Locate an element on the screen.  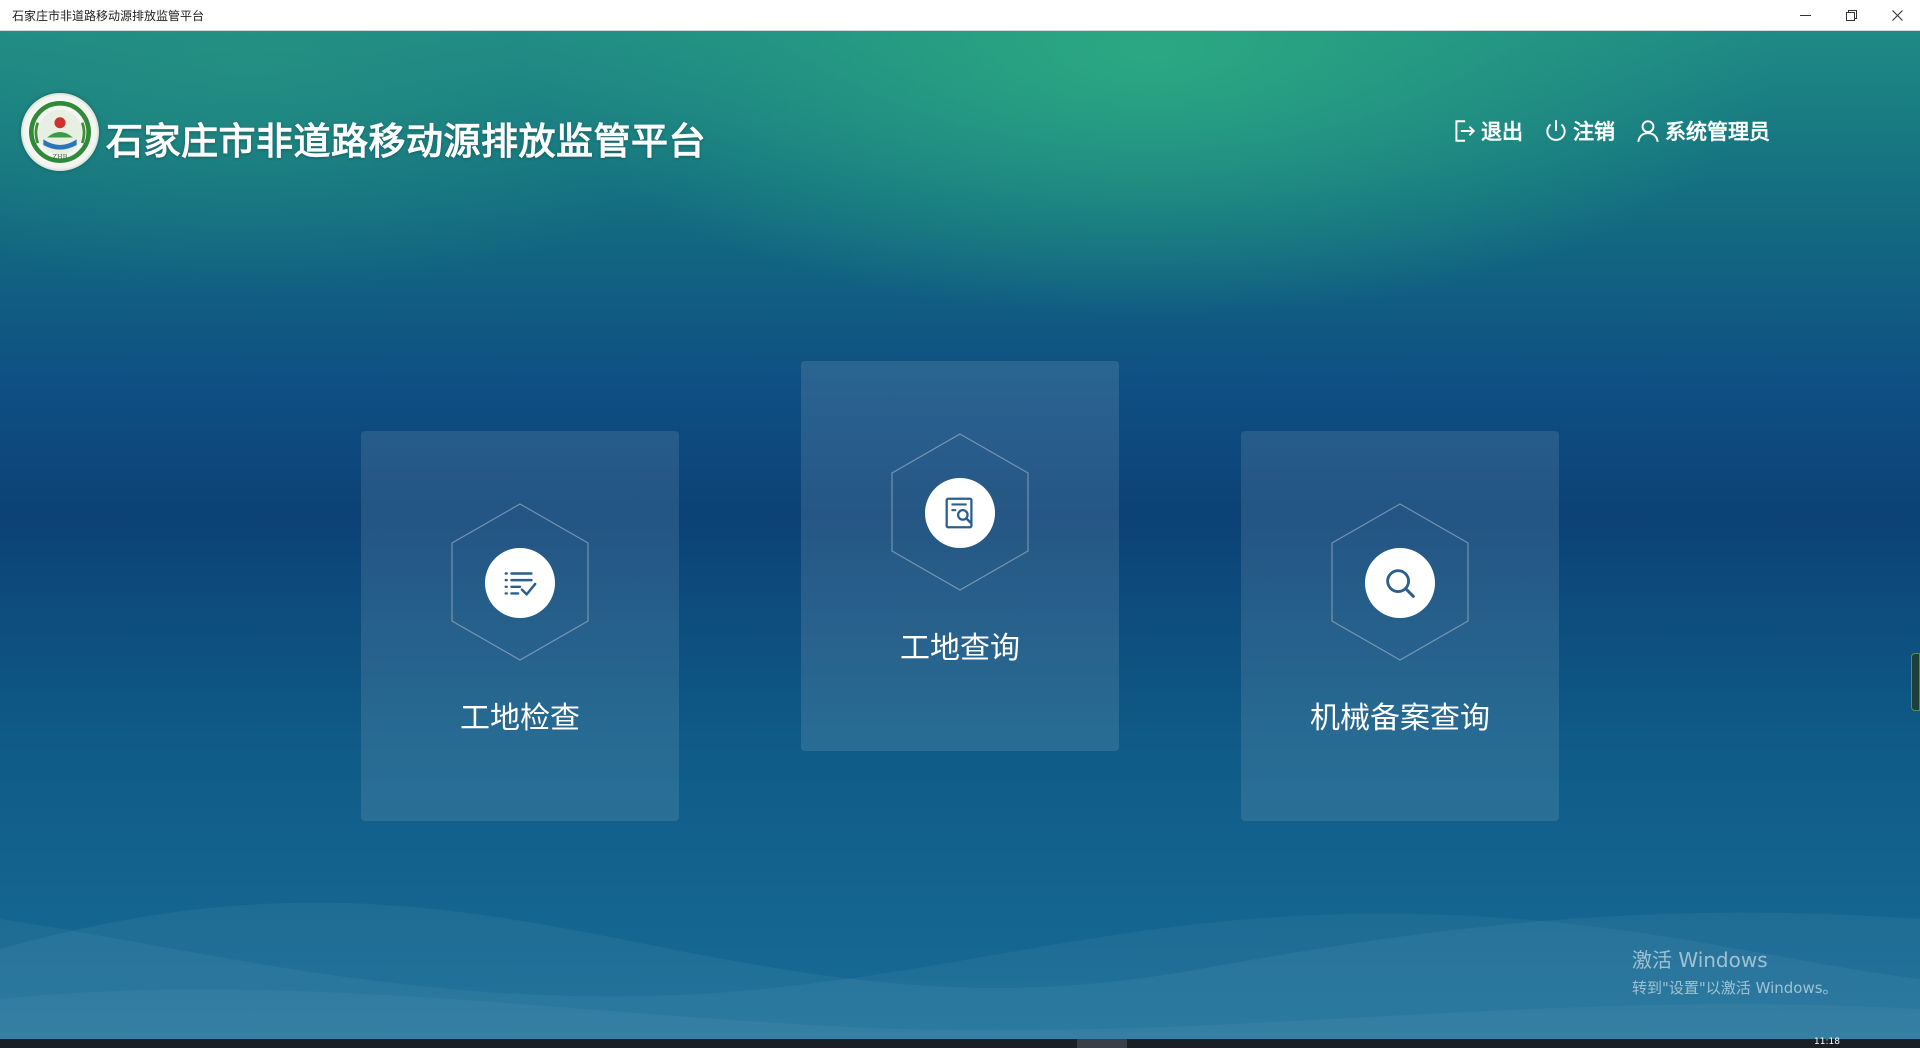
checklist-icon is located at coordinates (520, 584).